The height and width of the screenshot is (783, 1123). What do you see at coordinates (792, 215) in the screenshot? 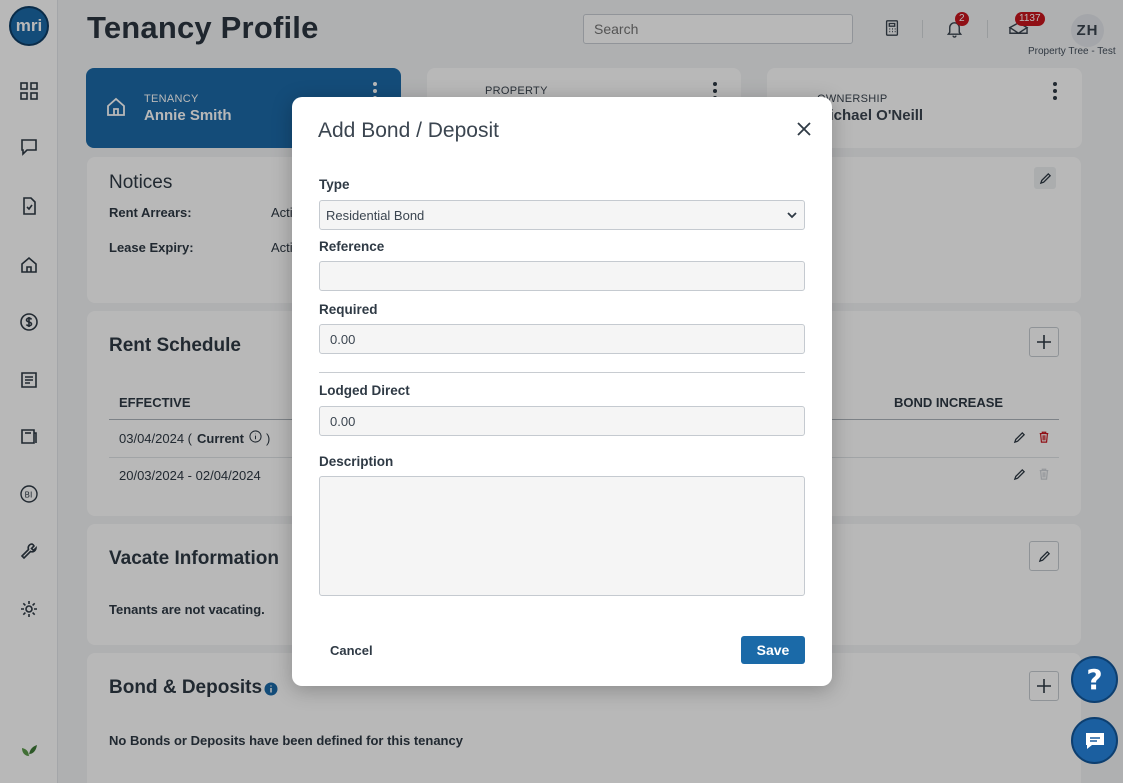
I see `chevron-down-icon` at bounding box center [792, 215].